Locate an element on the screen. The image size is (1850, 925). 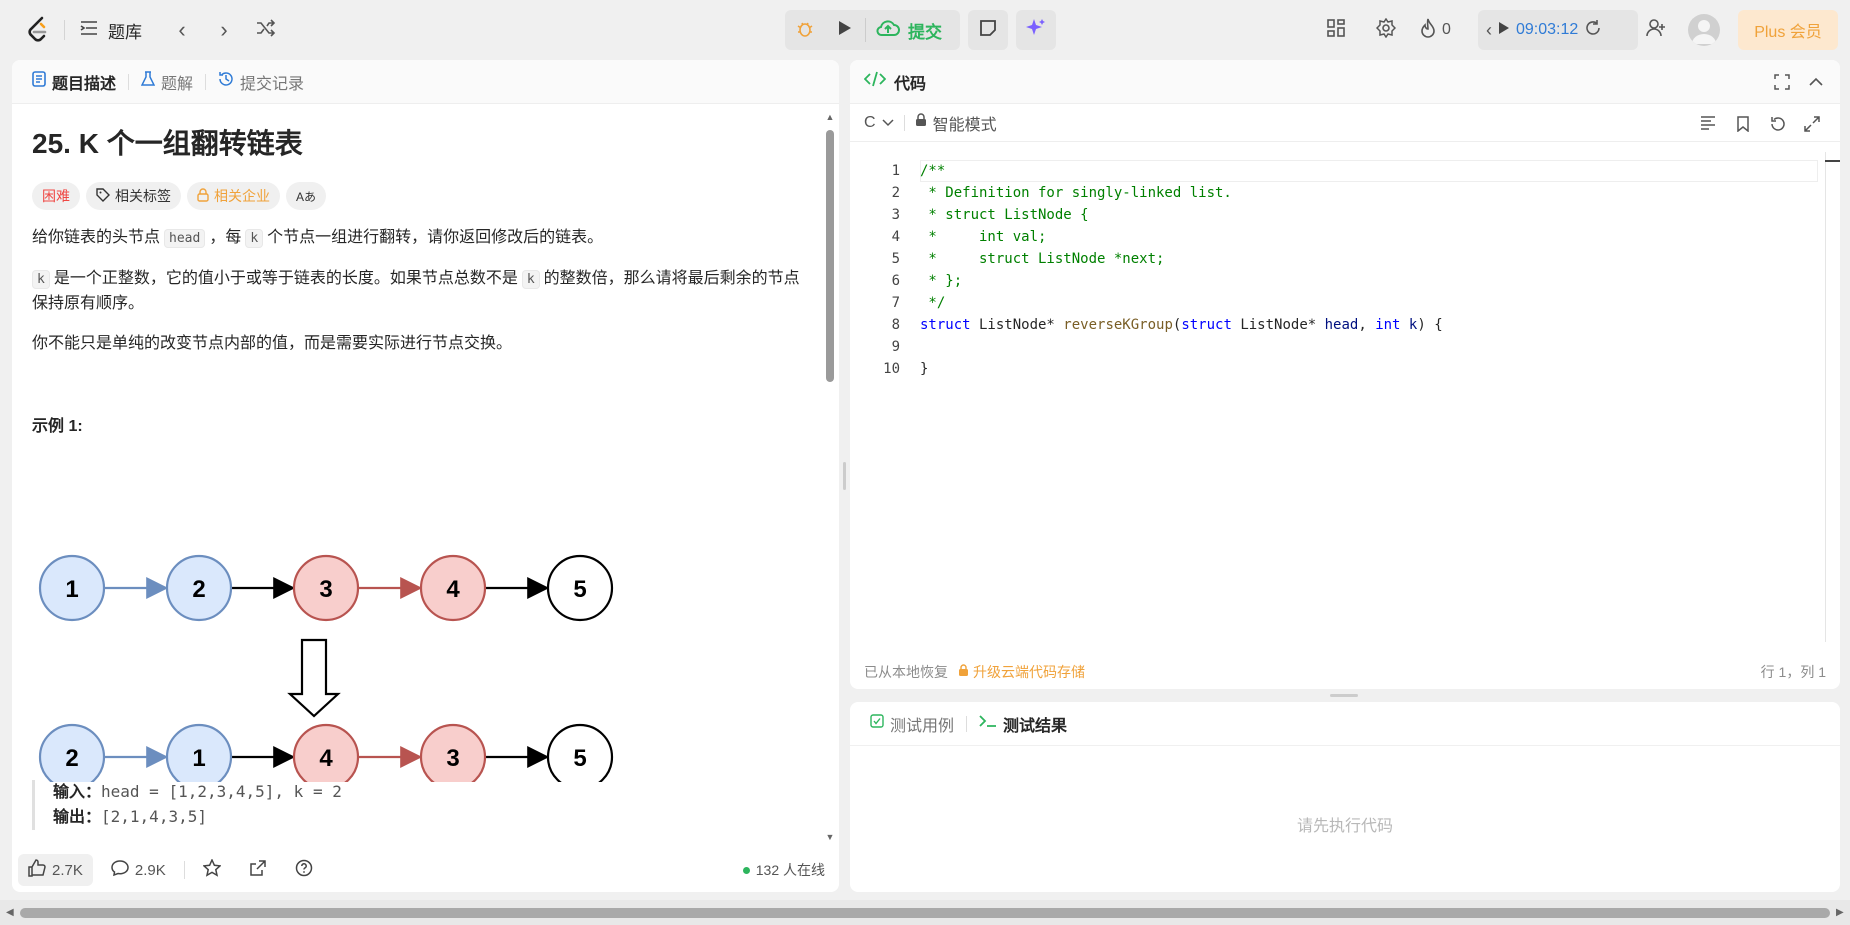
cloud-storage-link: 升级云端代码存储 is located at coordinates (1021, 672).